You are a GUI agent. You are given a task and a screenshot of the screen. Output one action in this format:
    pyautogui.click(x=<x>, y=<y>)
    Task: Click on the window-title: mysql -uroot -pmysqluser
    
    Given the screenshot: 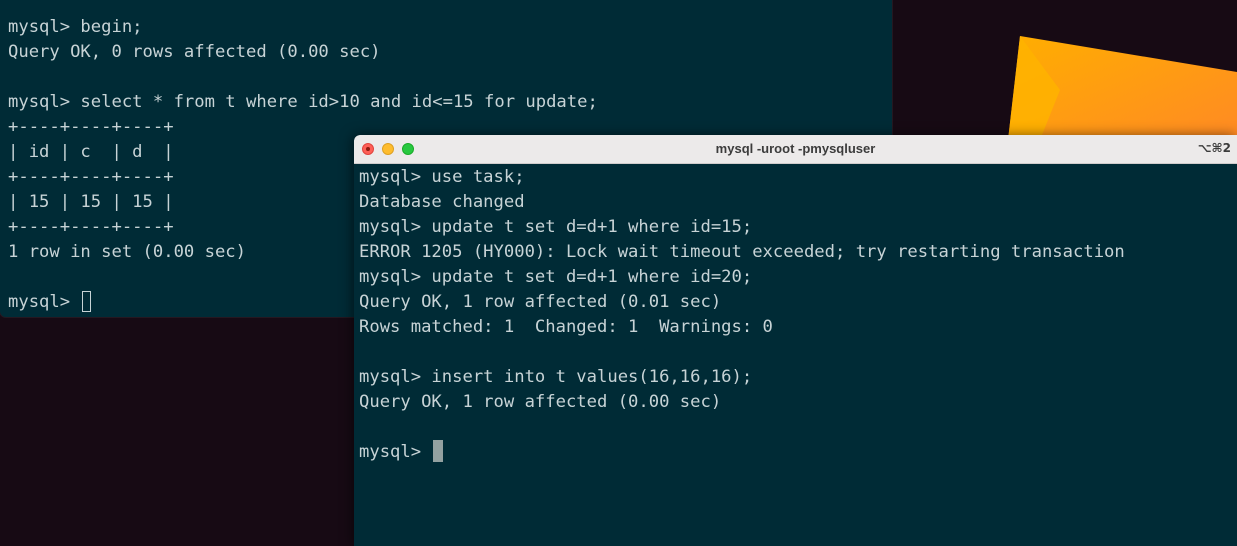 What is the action you would take?
    pyautogui.click(x=795, y=148)
    